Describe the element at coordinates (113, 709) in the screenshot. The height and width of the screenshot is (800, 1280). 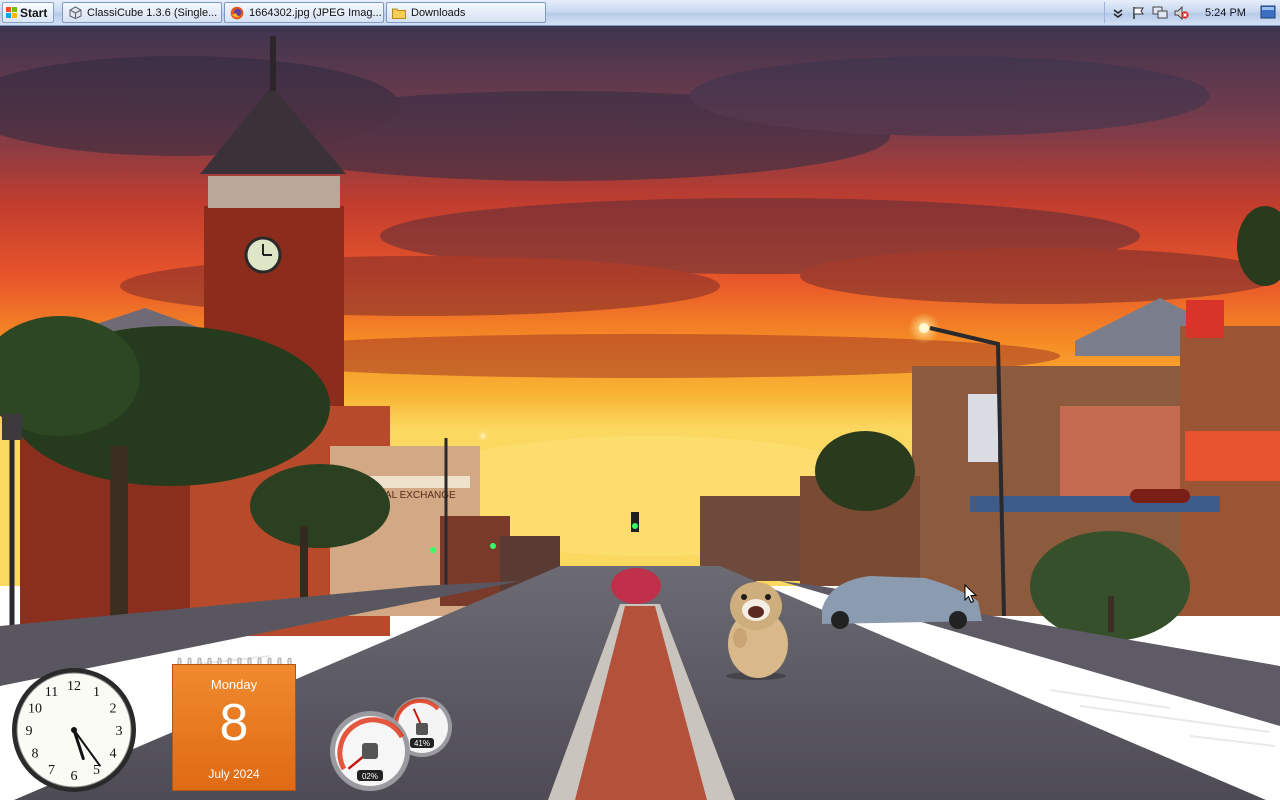
I see `clock-numeral: 2` at that location.